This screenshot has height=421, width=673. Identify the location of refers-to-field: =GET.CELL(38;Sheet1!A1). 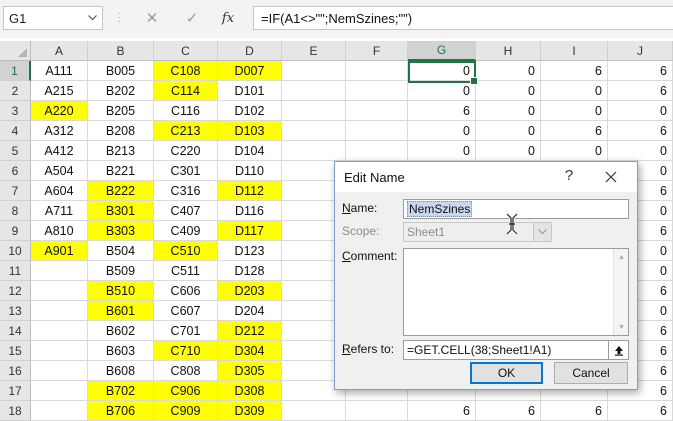
(516, 350).